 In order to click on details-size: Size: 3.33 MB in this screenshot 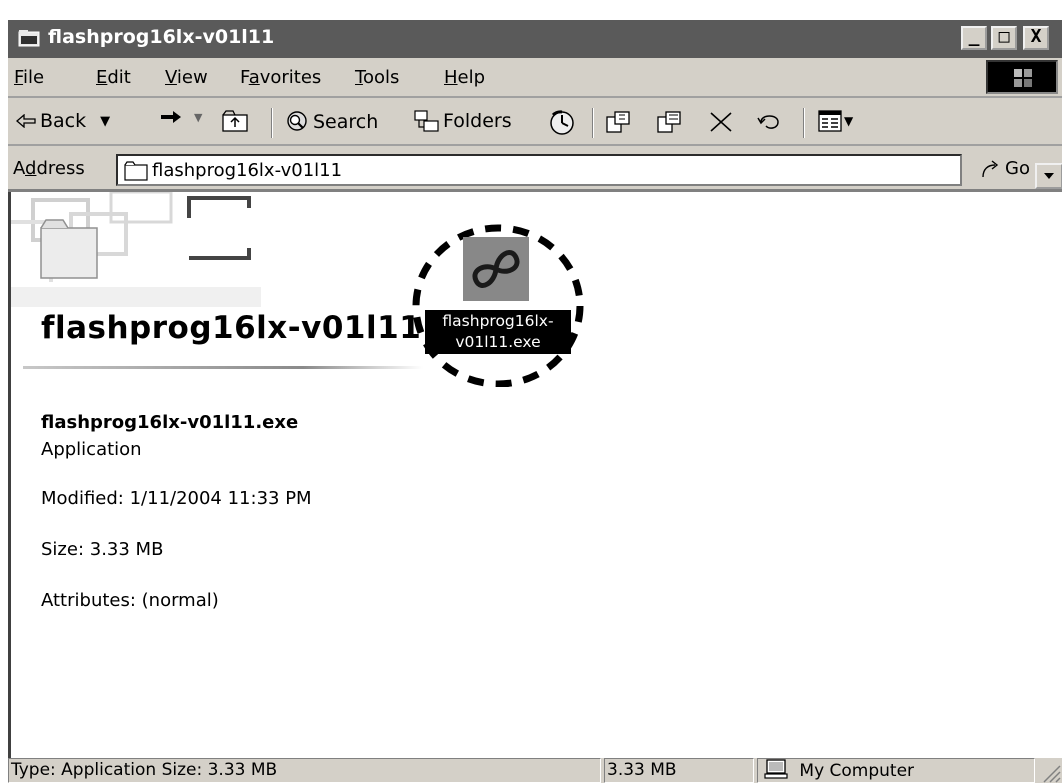, I will do `click(102, 549)`.